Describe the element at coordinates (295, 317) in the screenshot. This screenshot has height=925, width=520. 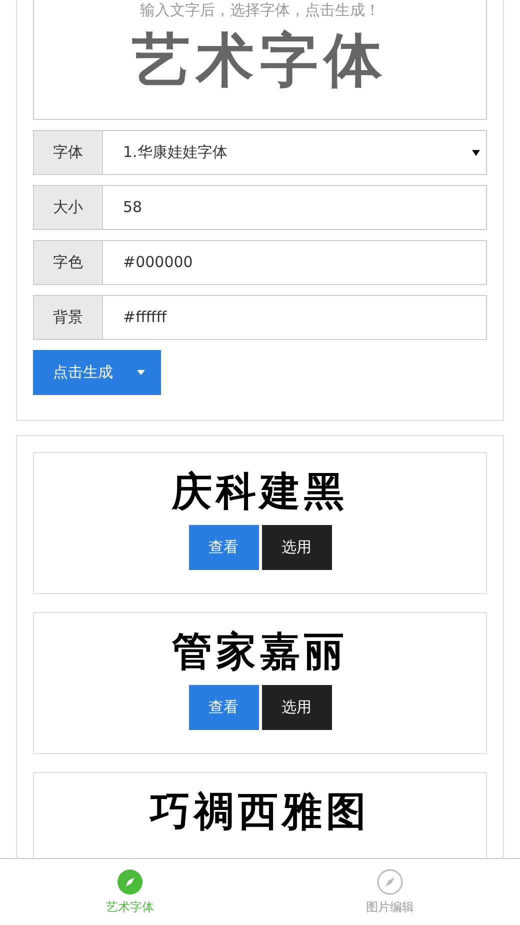
I see `input-field: #ffffff` at that location.